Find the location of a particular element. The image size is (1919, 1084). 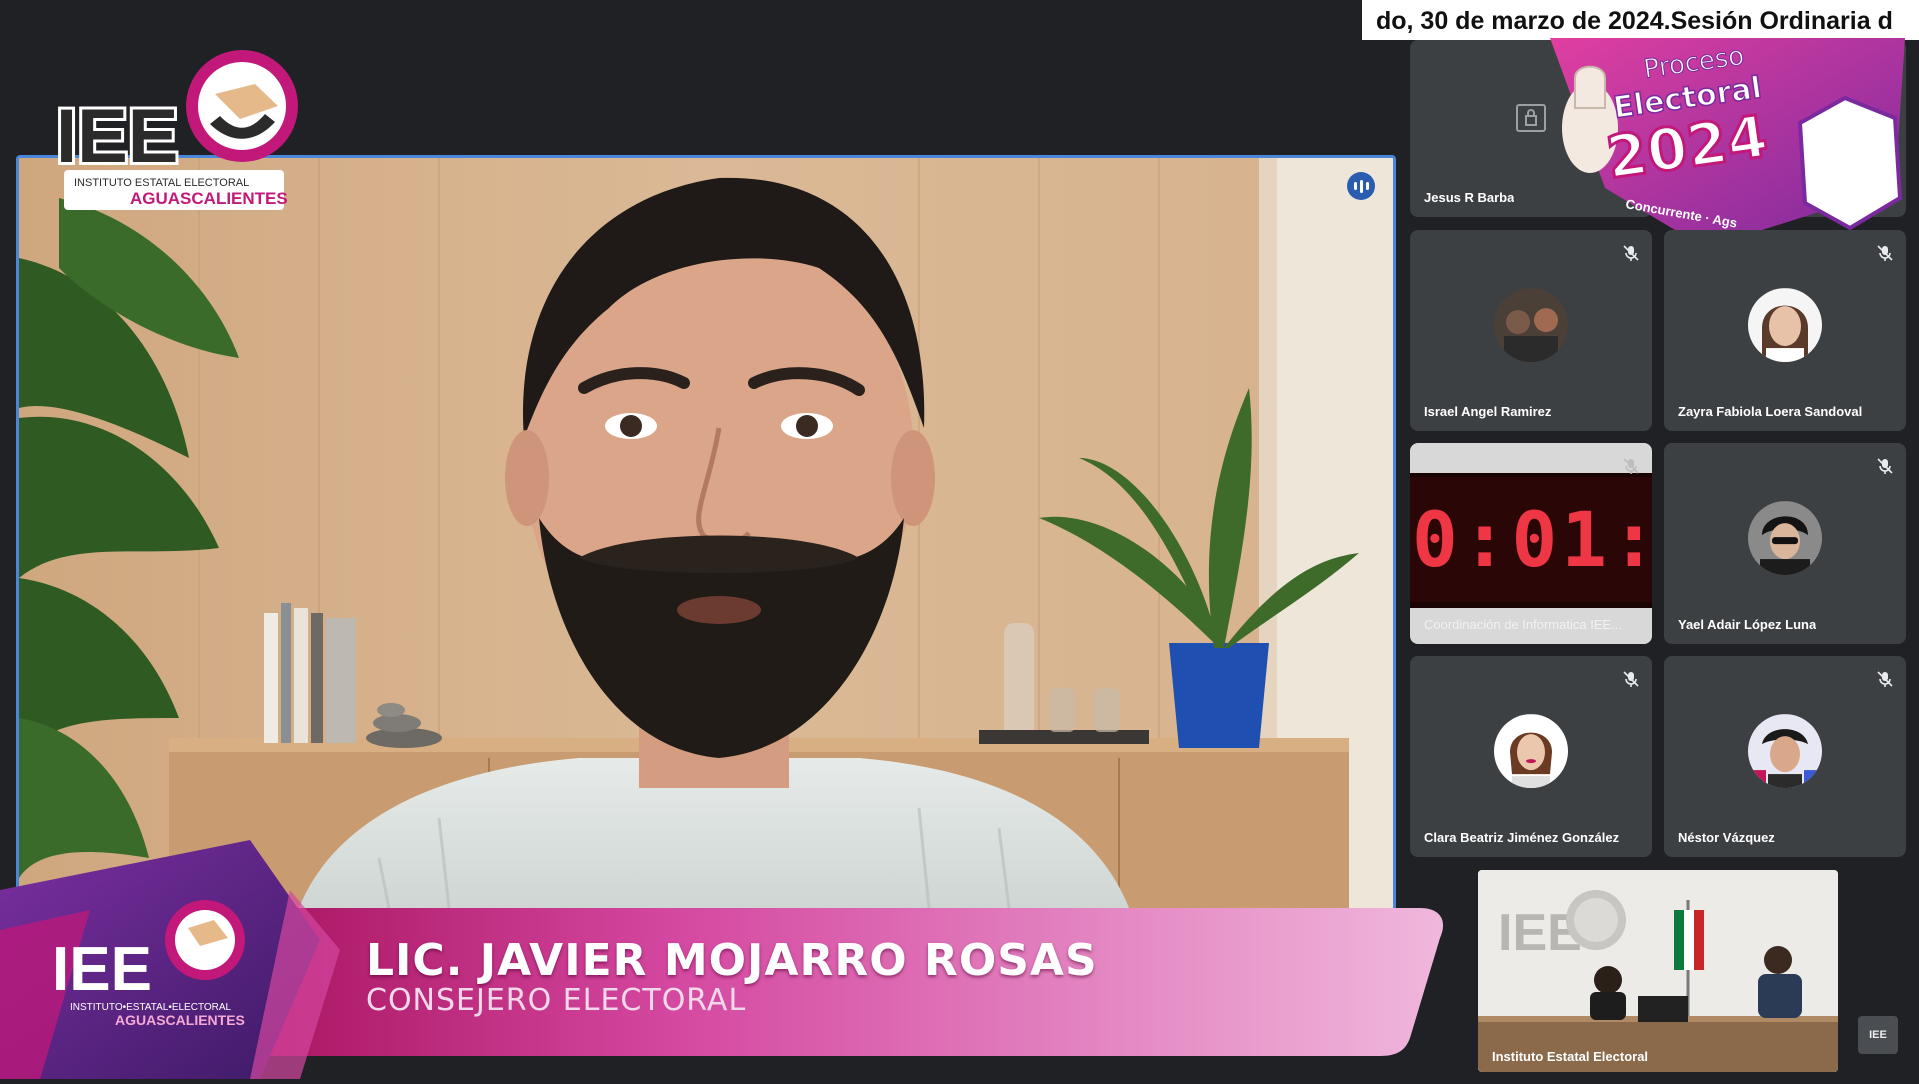

participant-tile-nestor: Néstor Vázquez is located at coordinates (1785, 756).